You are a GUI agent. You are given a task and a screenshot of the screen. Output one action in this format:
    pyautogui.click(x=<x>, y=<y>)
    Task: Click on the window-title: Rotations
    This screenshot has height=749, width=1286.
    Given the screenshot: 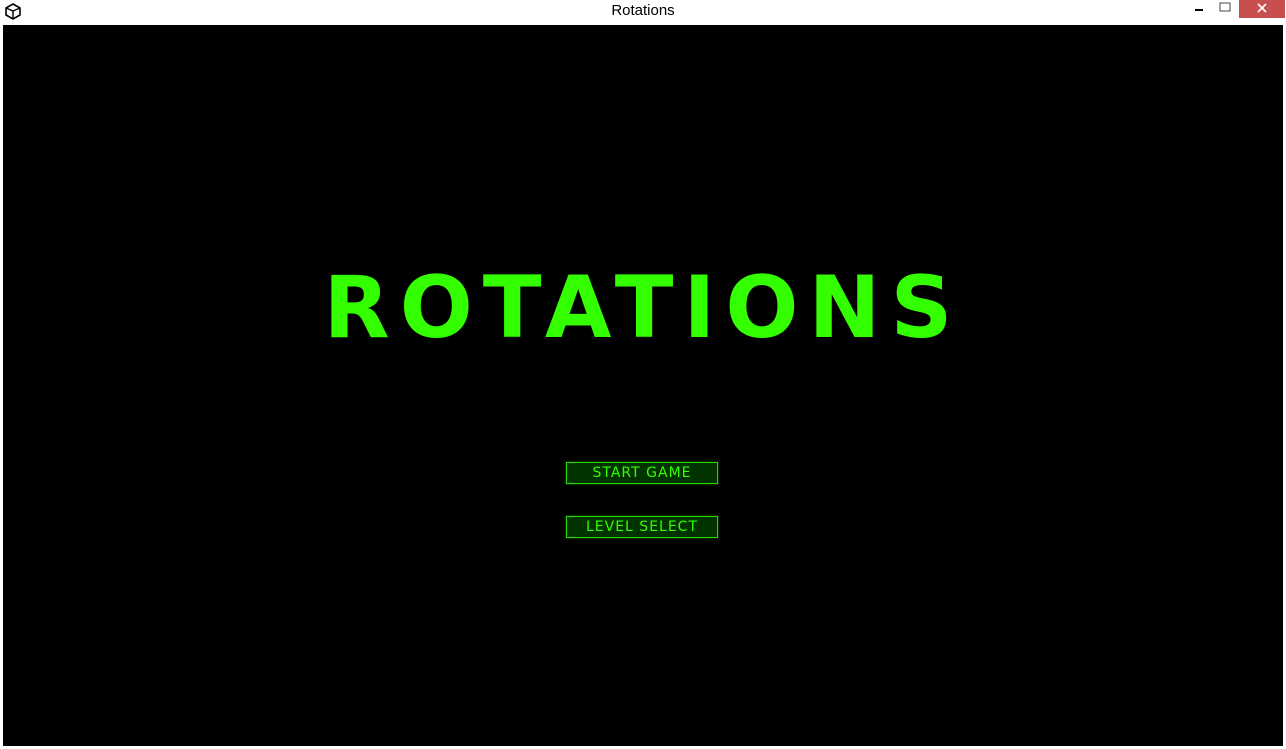 What is the action you would take?
    pyautogui.click(x=643, y=10)
    